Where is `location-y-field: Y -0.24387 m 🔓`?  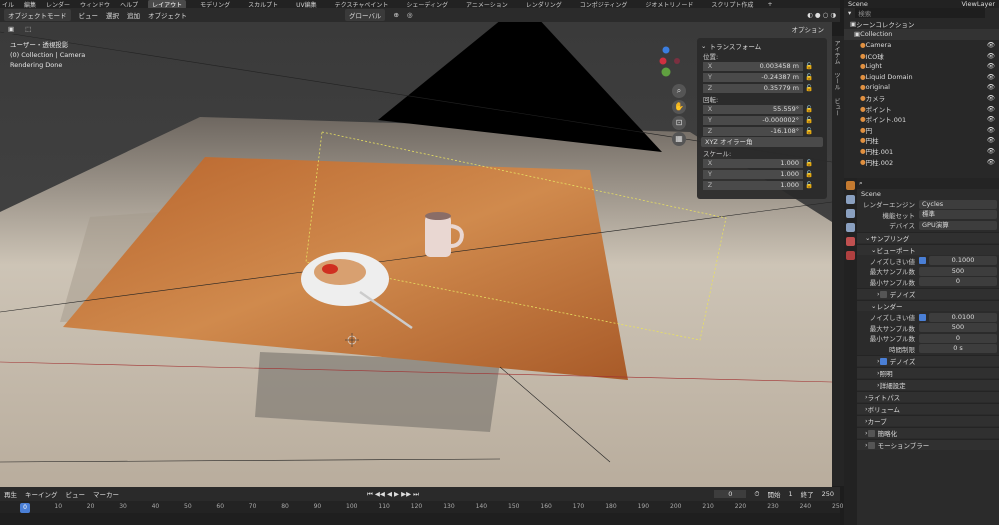
location-y-field: Y -0.24387 m 🔓 is located at coordinates (762, 77).